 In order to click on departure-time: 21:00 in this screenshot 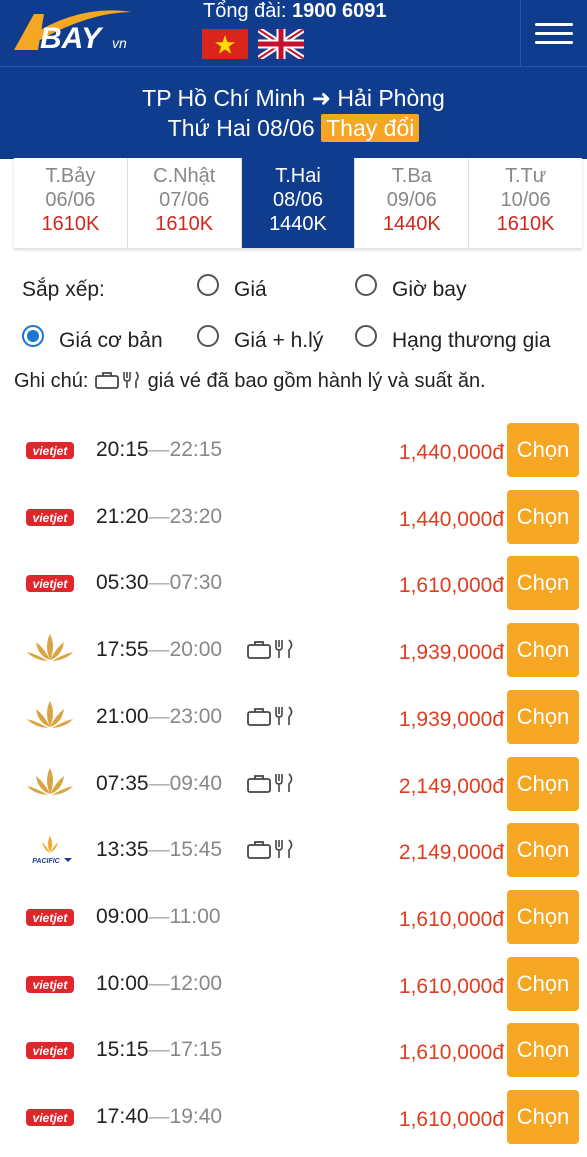, I will do `click(122, 716)`.